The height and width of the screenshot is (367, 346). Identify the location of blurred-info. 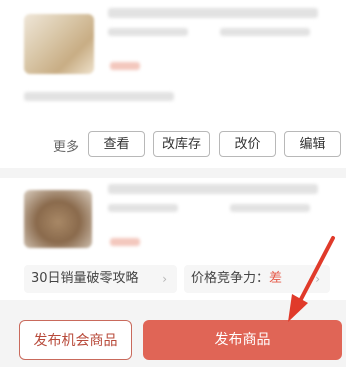
(99, 96).